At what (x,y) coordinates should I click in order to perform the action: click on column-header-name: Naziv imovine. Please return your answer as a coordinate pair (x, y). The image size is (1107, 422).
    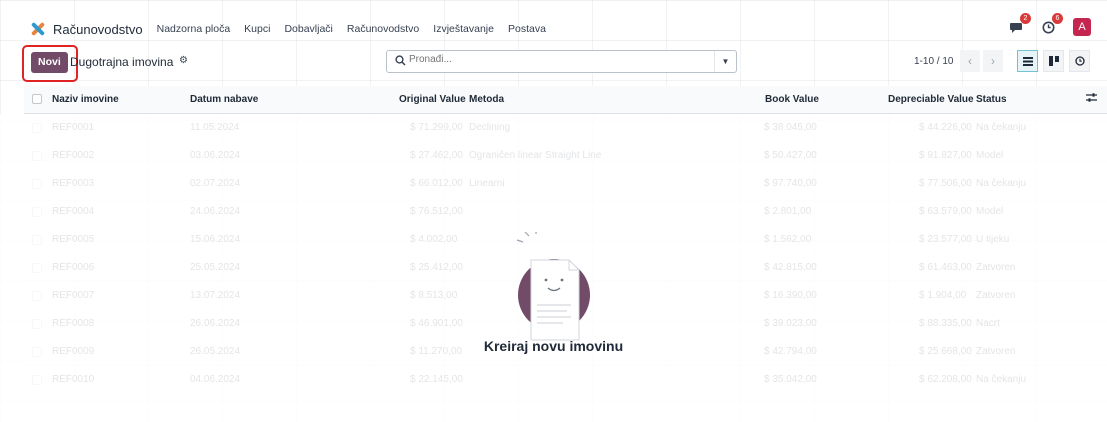
    Looking at the image, I should click on (85, 99).